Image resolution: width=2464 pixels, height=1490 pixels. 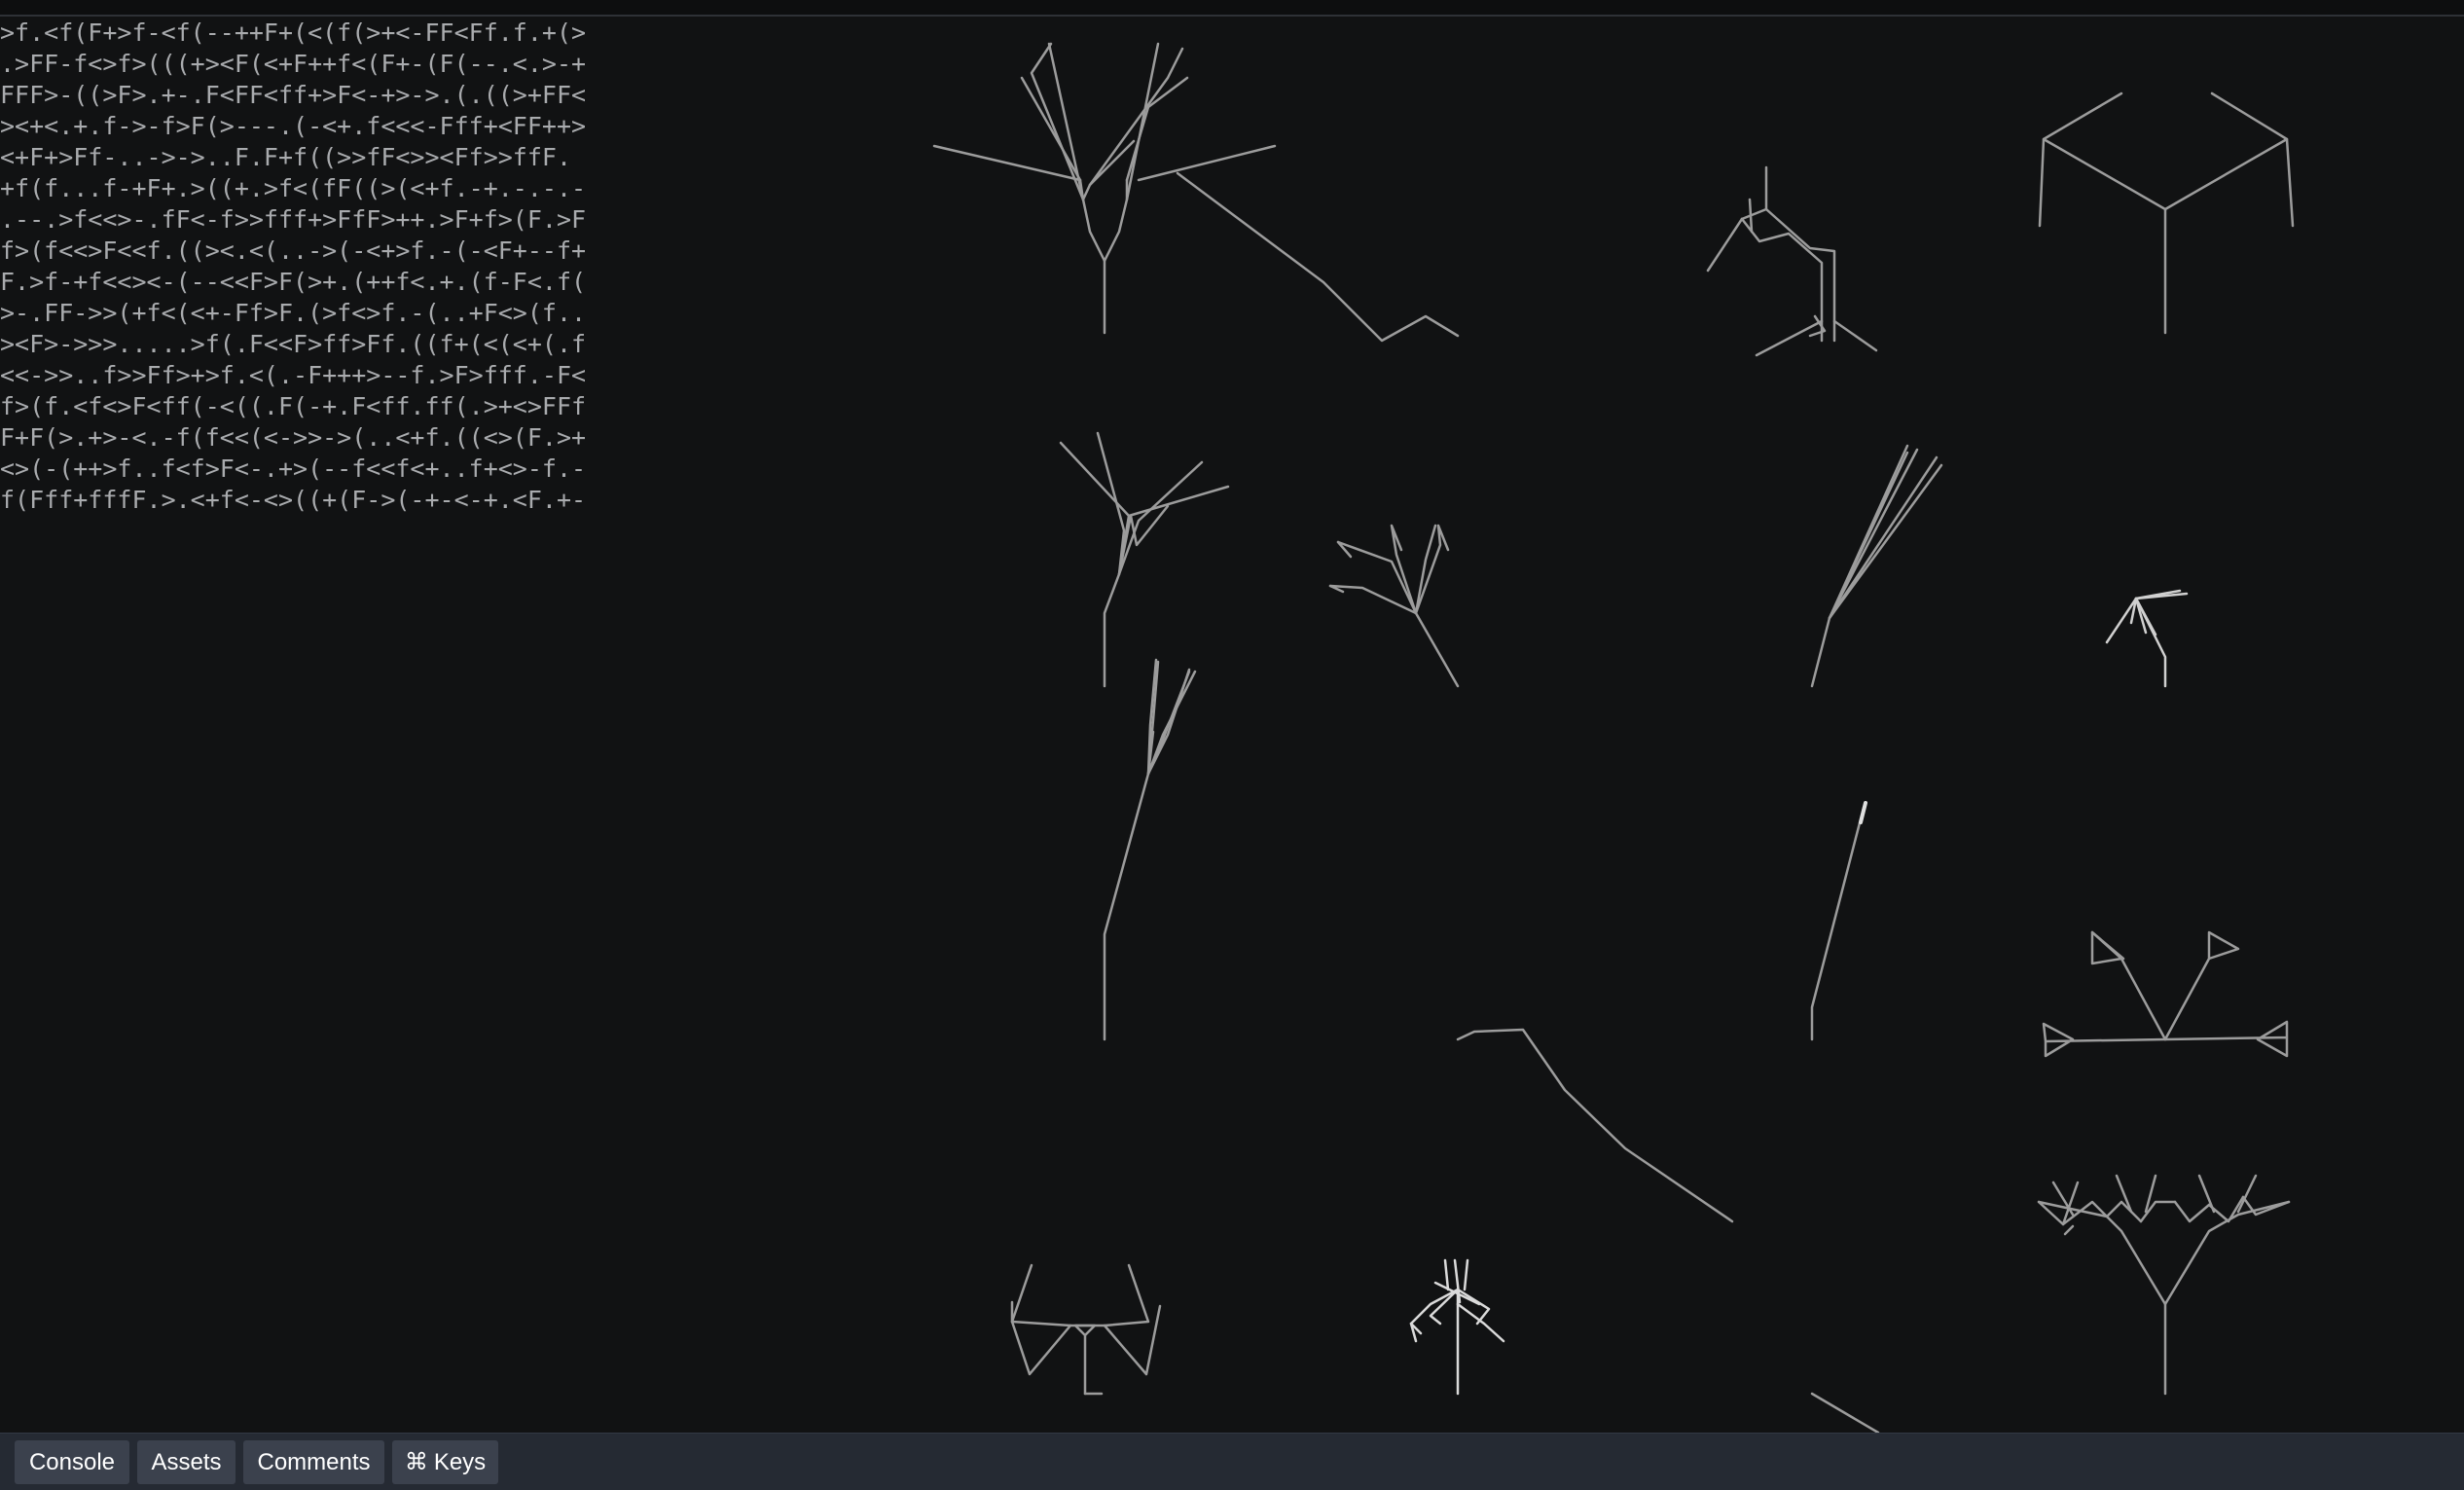 I want to click on comments-button-label: Comments, so click(x=314, y=1462).